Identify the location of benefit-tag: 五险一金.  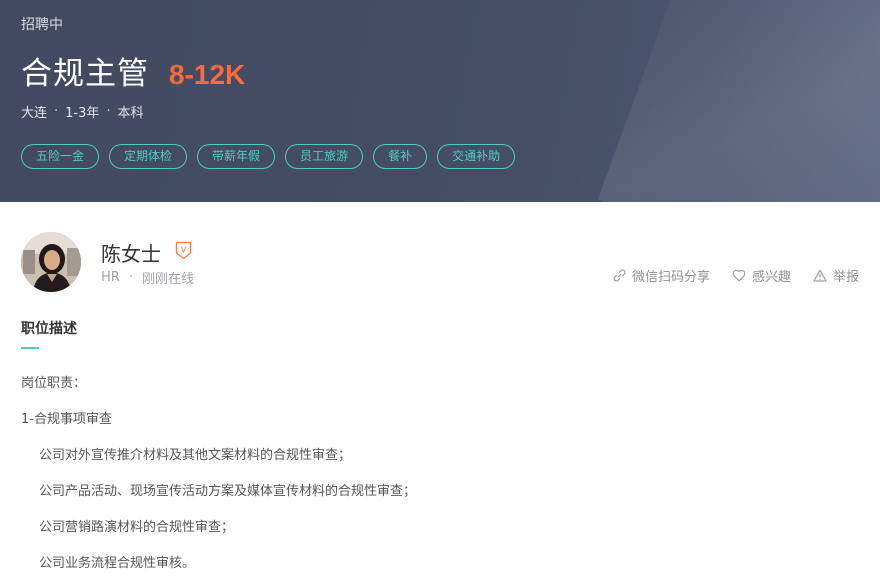
(60, 156).